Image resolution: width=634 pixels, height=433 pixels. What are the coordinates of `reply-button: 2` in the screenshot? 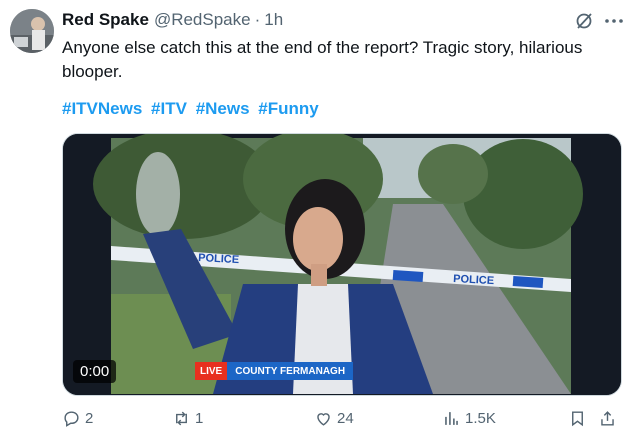 It's located at (77, 418).